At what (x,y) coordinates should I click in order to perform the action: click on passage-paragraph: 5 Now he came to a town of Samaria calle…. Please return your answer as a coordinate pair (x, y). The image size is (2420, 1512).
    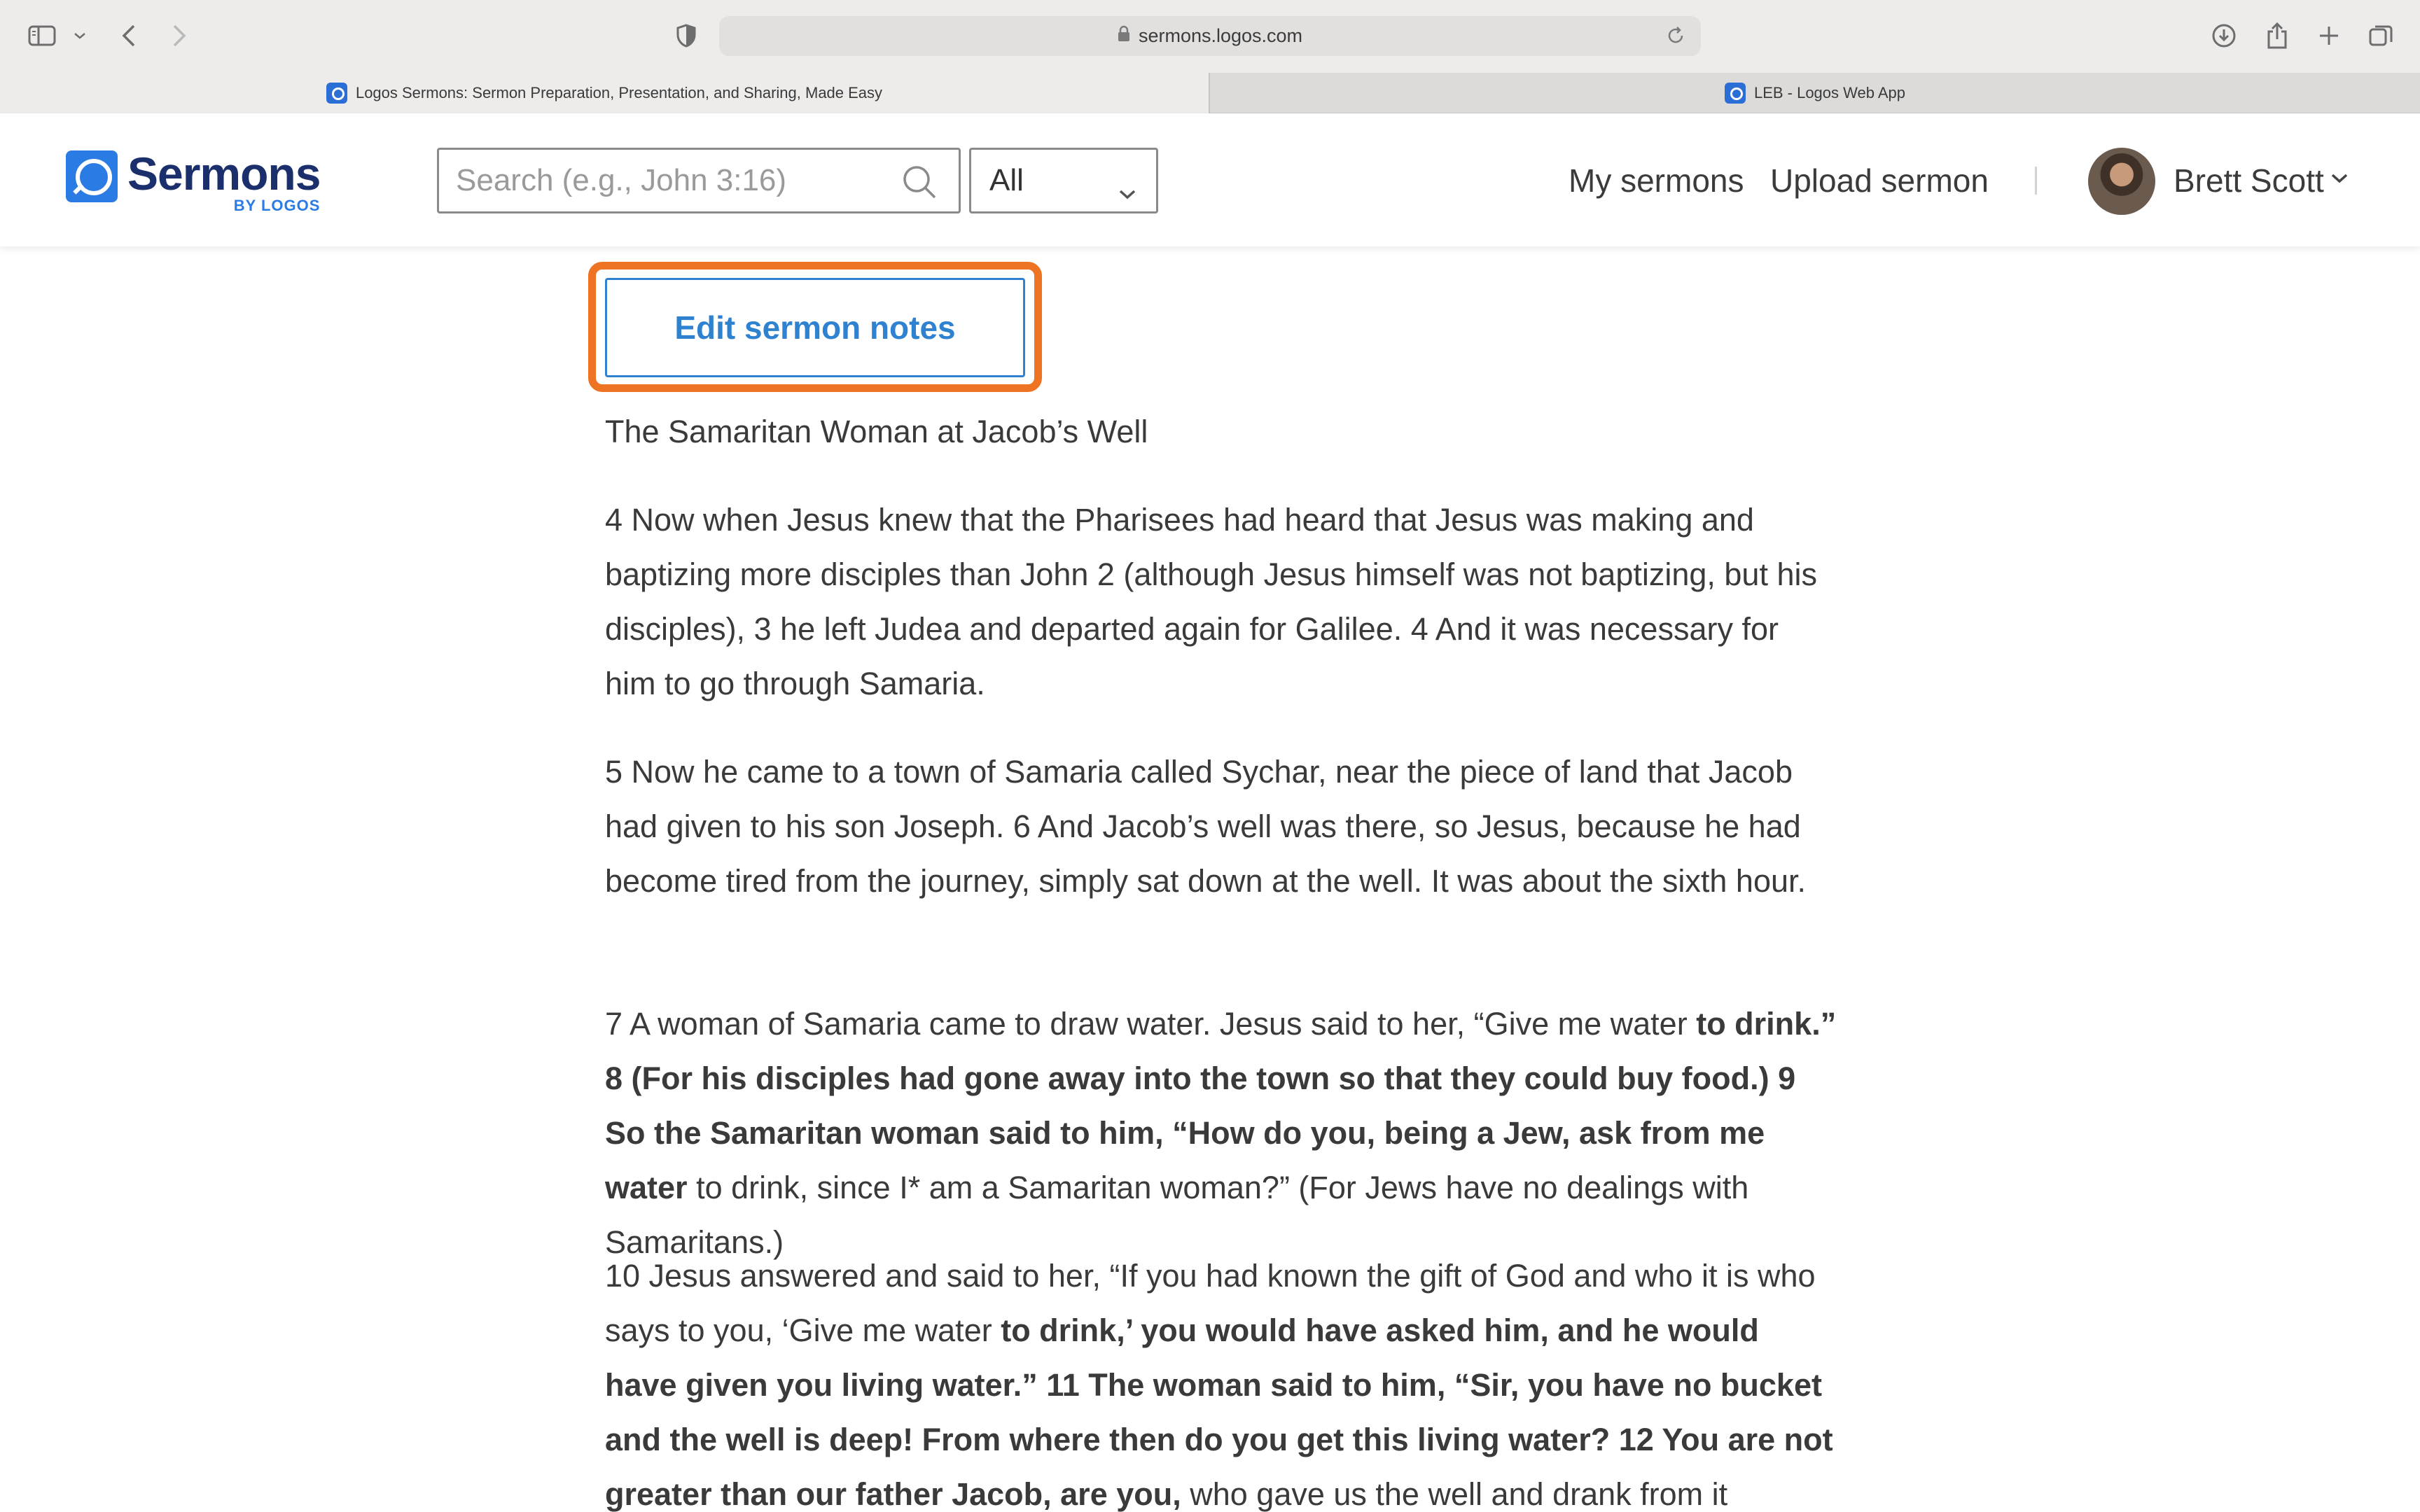
    Looking at the image, I should click on (1221, 827).